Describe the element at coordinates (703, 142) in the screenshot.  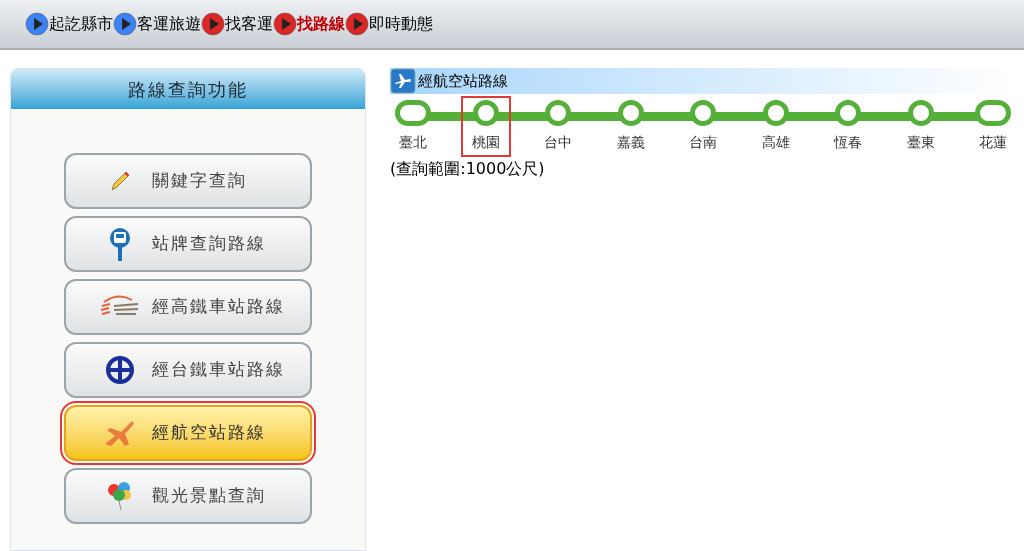
I see `station-label: 台南` at that location.